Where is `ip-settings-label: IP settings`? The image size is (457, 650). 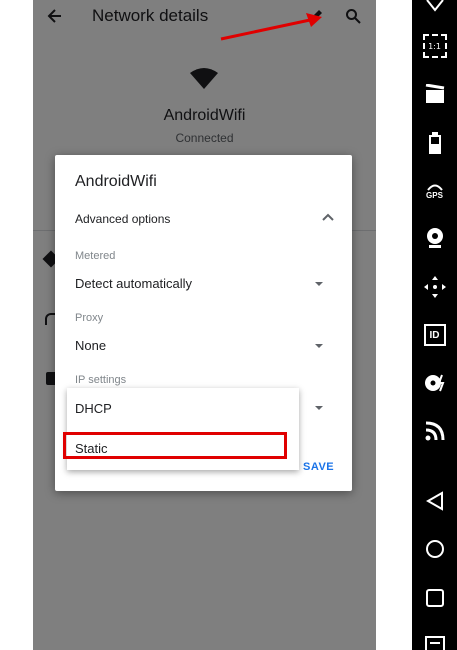
ip-settings-label: IP settings is located at coordinates (101, 380).